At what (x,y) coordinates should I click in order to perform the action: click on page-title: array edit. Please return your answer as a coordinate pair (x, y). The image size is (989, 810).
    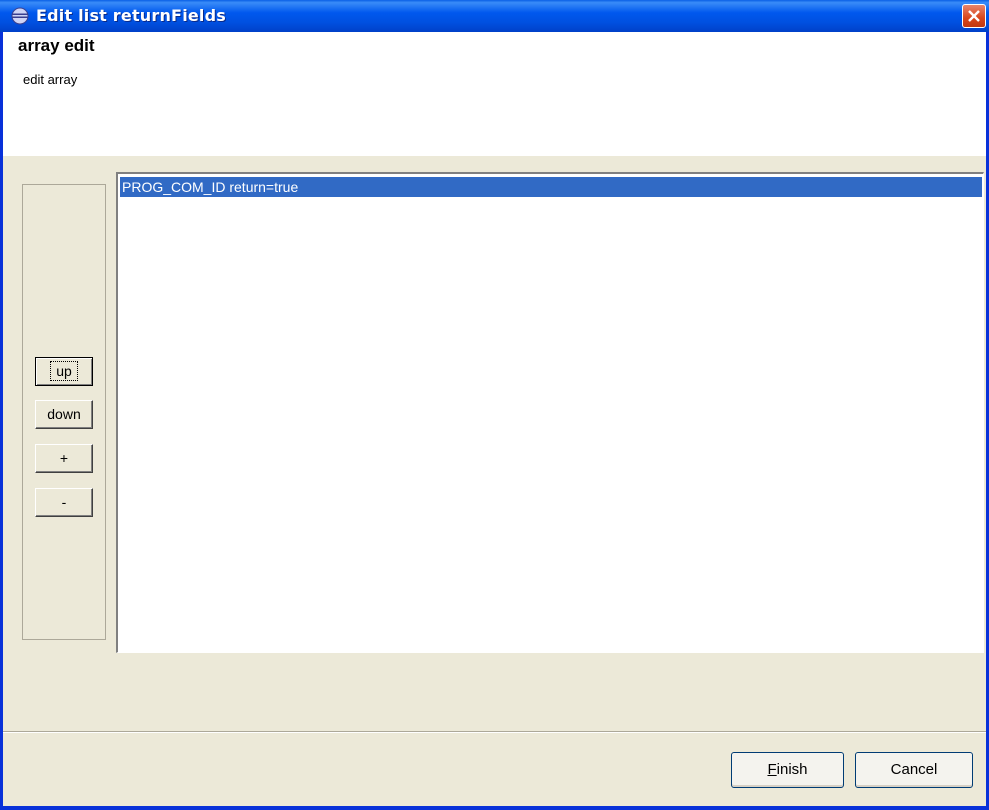
    Looking at the image, I should click on (56, 45).